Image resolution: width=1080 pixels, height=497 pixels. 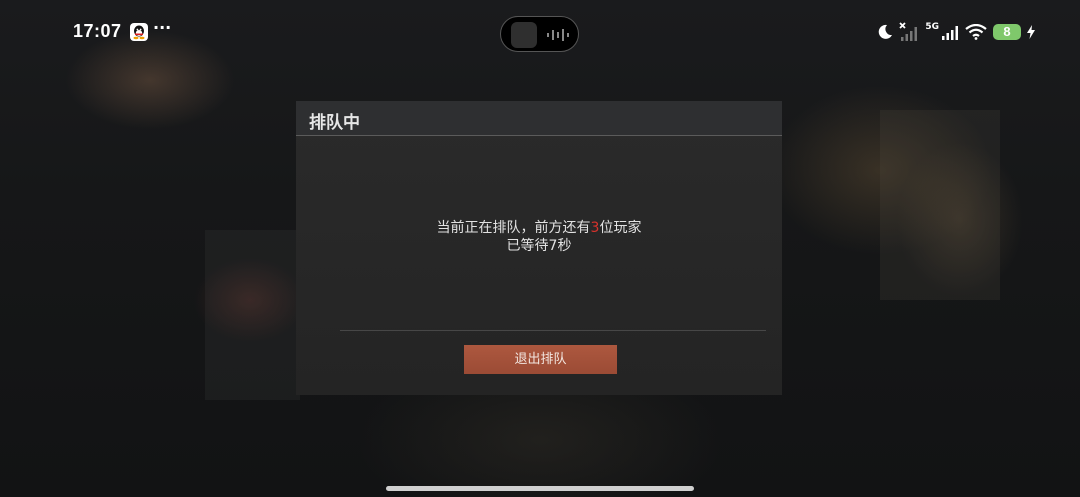 I want to click on wait-time-suffix: 秒, so click(x=564, y=246).